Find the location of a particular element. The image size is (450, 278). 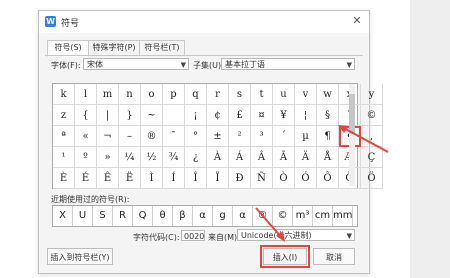

arrow-to-insert is located at coordinates (270, 224).